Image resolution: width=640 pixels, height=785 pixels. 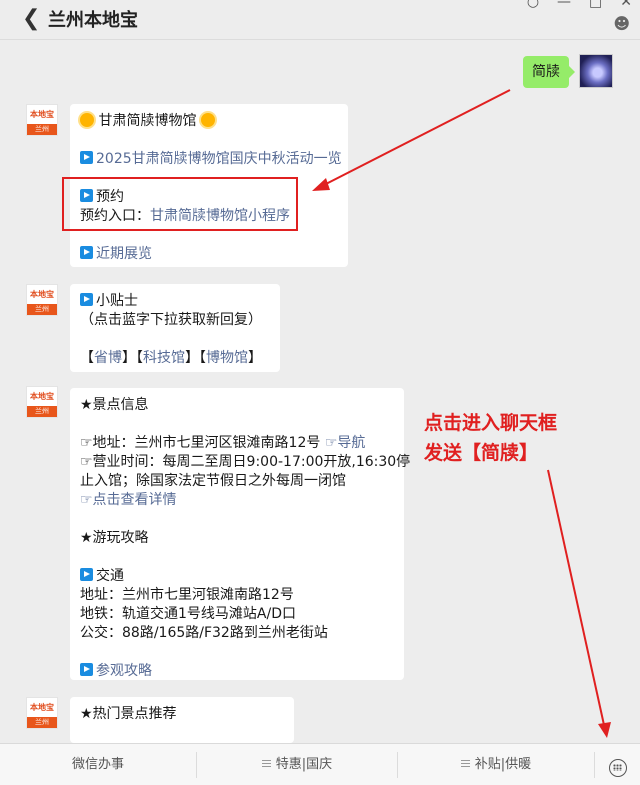 What do you see at coordinates (416, 138) in the screenshot?
I see `arrow-to-reserve` at bounding box center [416, 138].